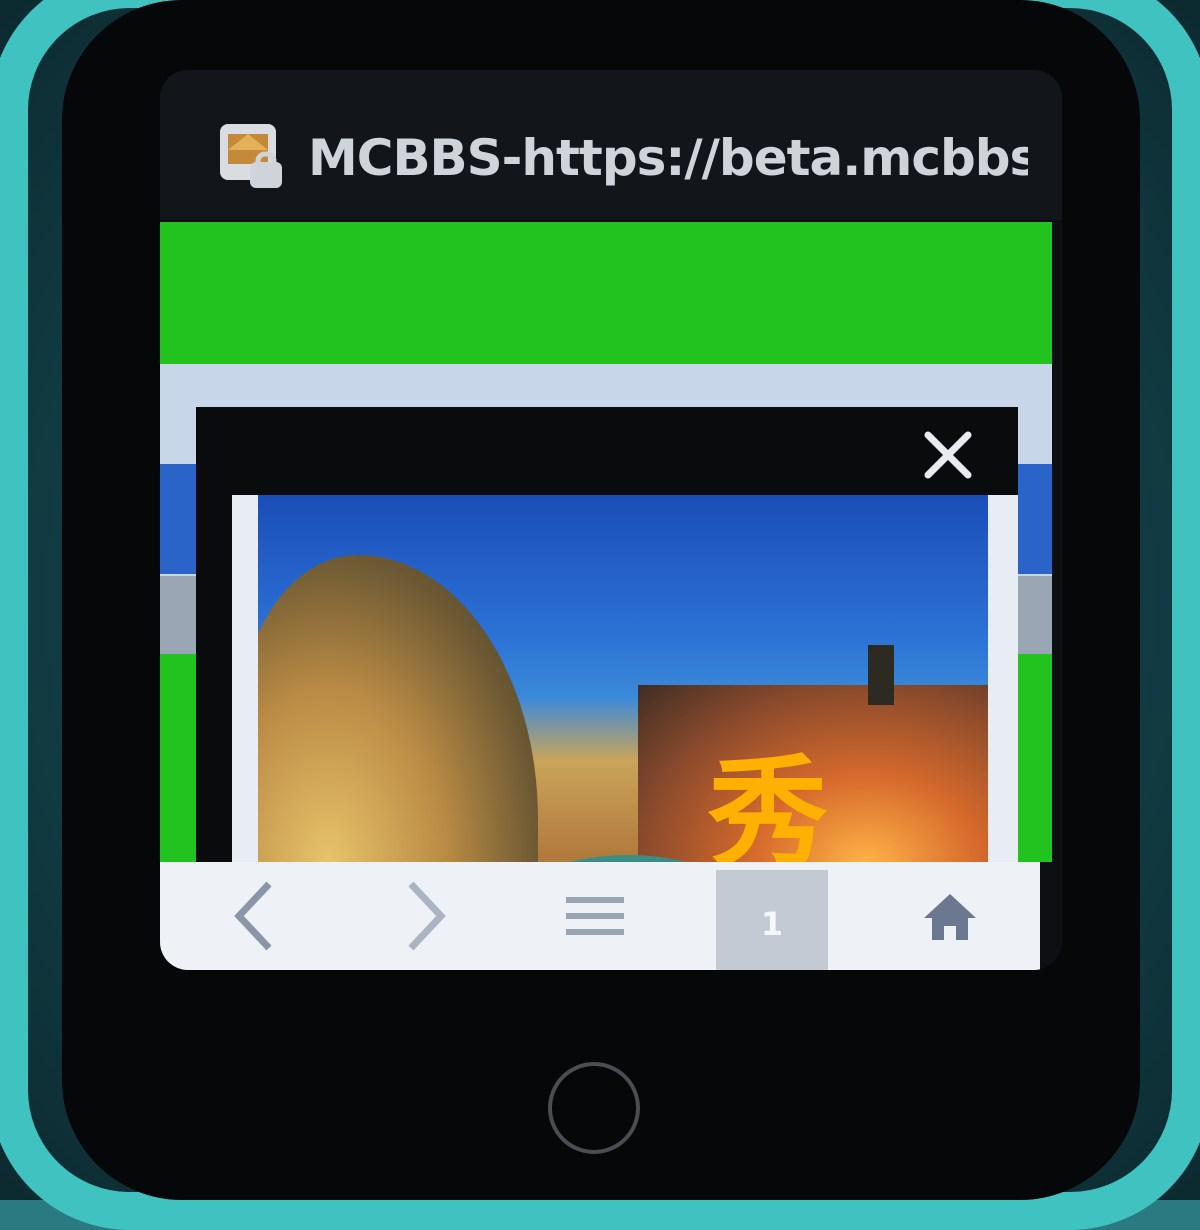 The width and height of the screenshot is (1200, 1230). I want to click on ad-image-tower, so click(881, 675).